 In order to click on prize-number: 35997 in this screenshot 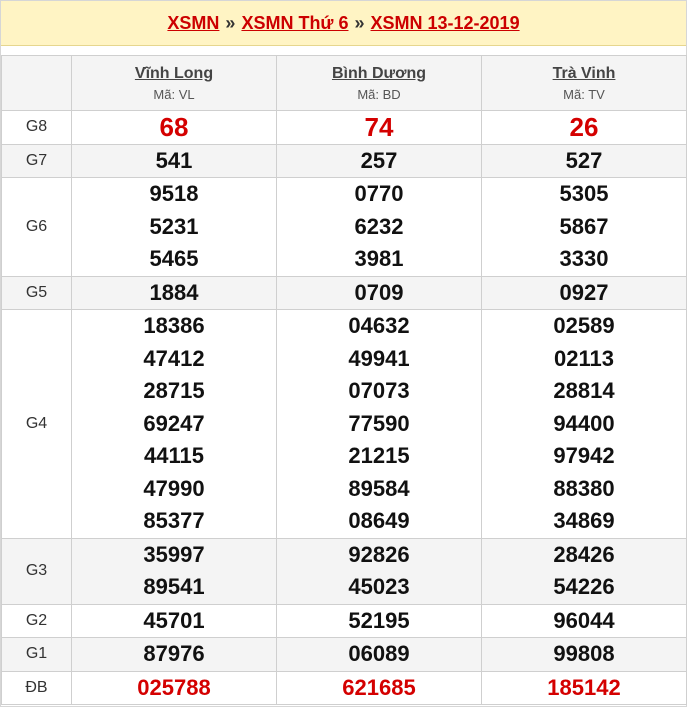, I will do `click(174, 554)`.